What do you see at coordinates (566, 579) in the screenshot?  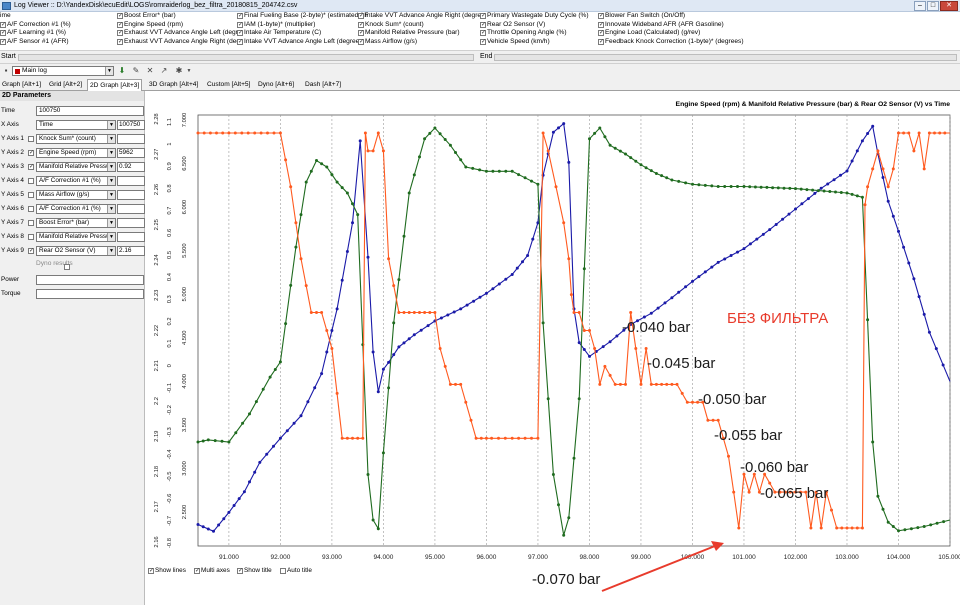 I see `annotation-step-7: -0.070 bar` at bounding box center [566, 579].